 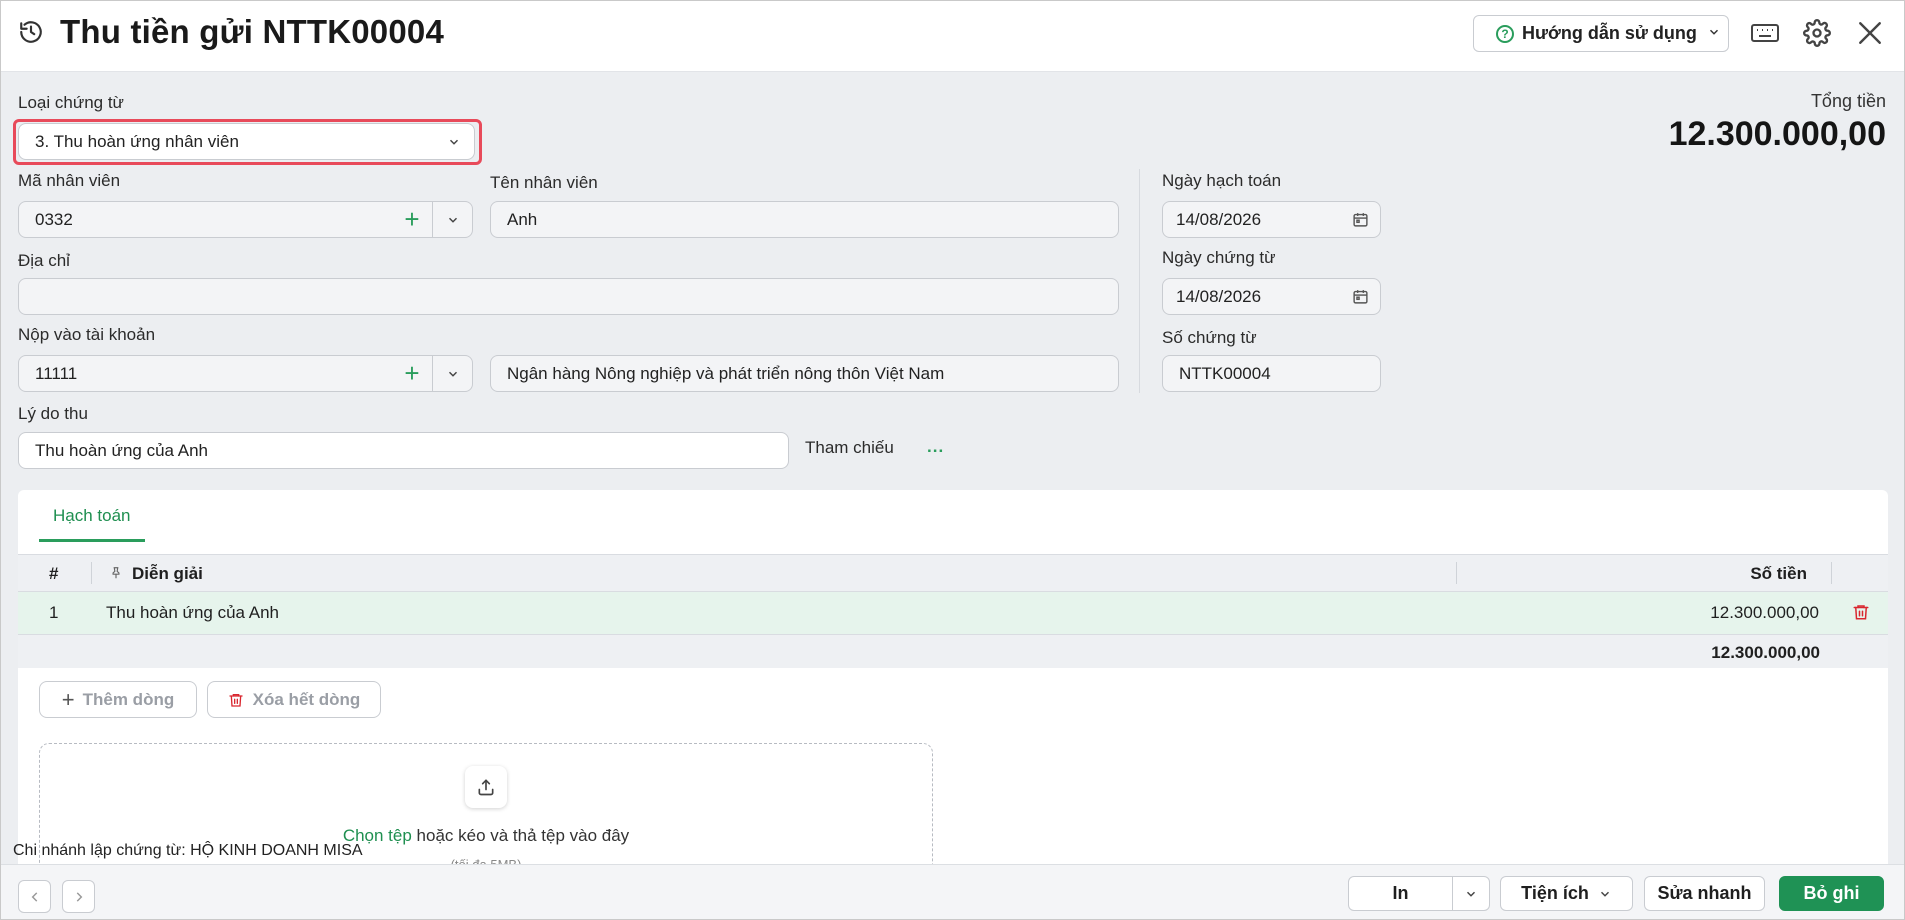 I want to click on doc-number-field: NTTK00004, so click(x=1271, y=373).